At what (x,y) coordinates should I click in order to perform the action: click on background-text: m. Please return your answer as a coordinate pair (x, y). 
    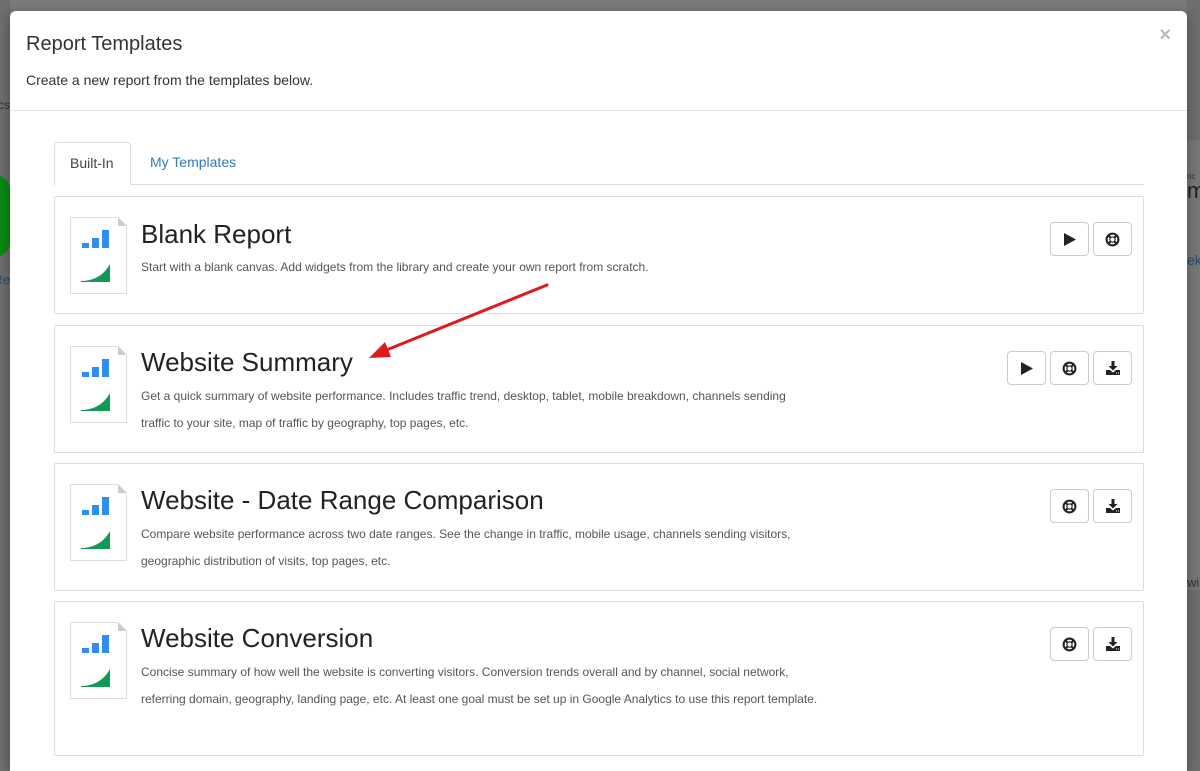
    Looking at the image, I should click on (1193, 190).